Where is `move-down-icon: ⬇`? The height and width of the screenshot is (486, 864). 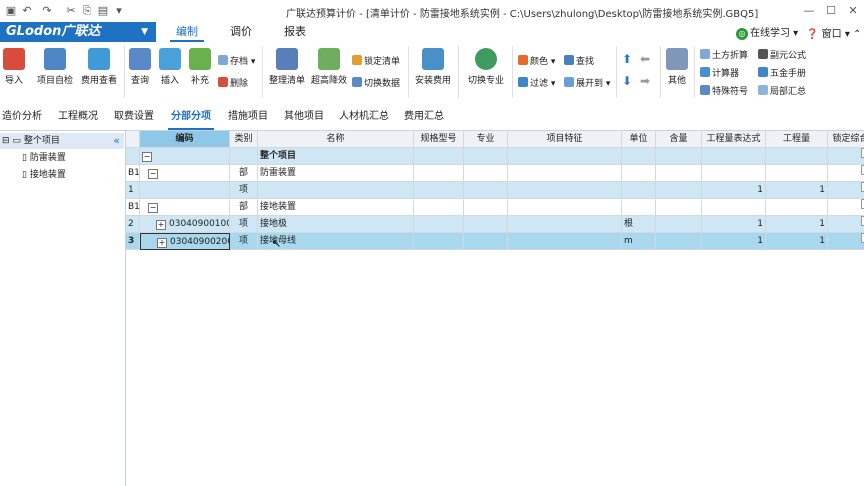 move-down-icon: ⬇ is located at coordinates (627, 81).